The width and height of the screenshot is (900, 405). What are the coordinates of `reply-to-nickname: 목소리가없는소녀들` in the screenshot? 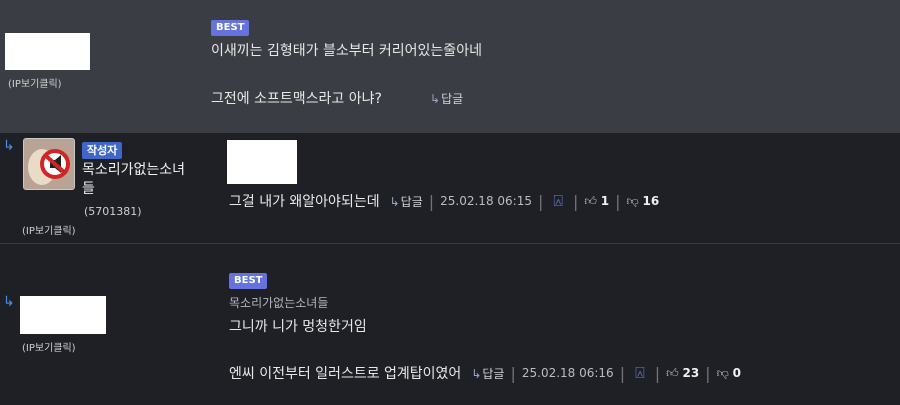 It's located at (278, 302).